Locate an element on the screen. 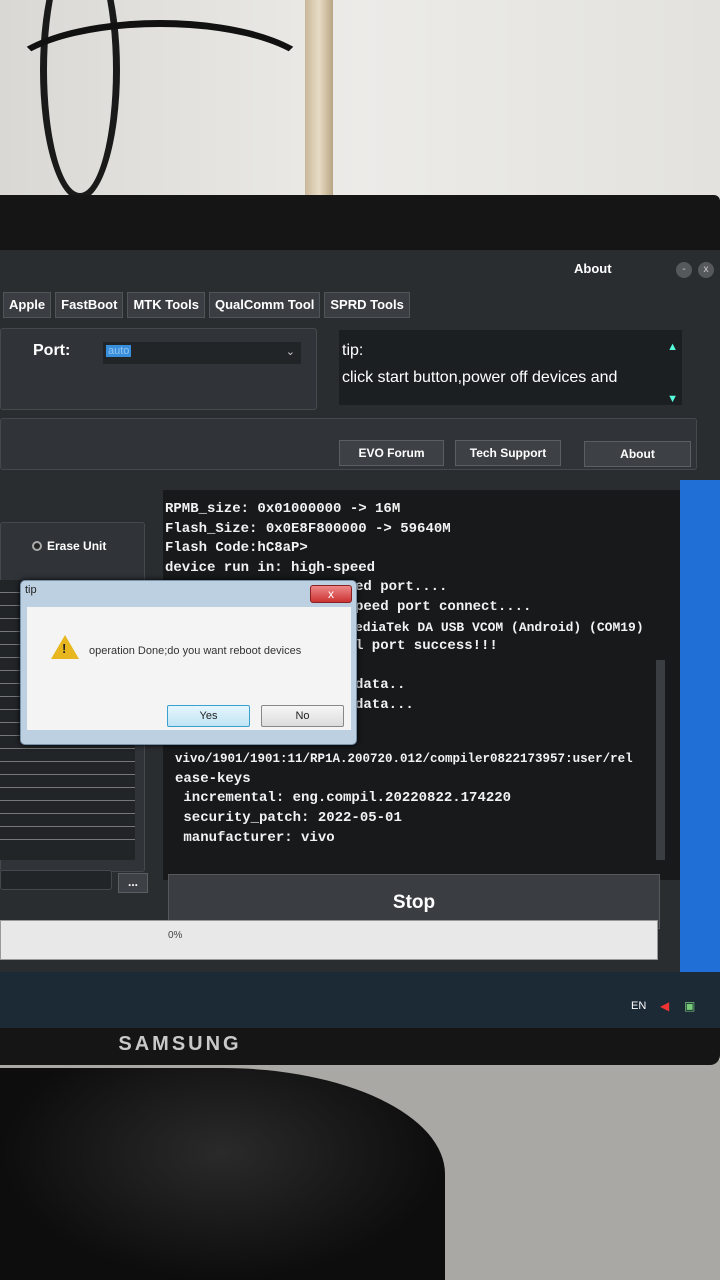 Image resolution: width=720 pixels, height=1280 pixels. dialog-close-button: x is located at coordinates (331, 594).